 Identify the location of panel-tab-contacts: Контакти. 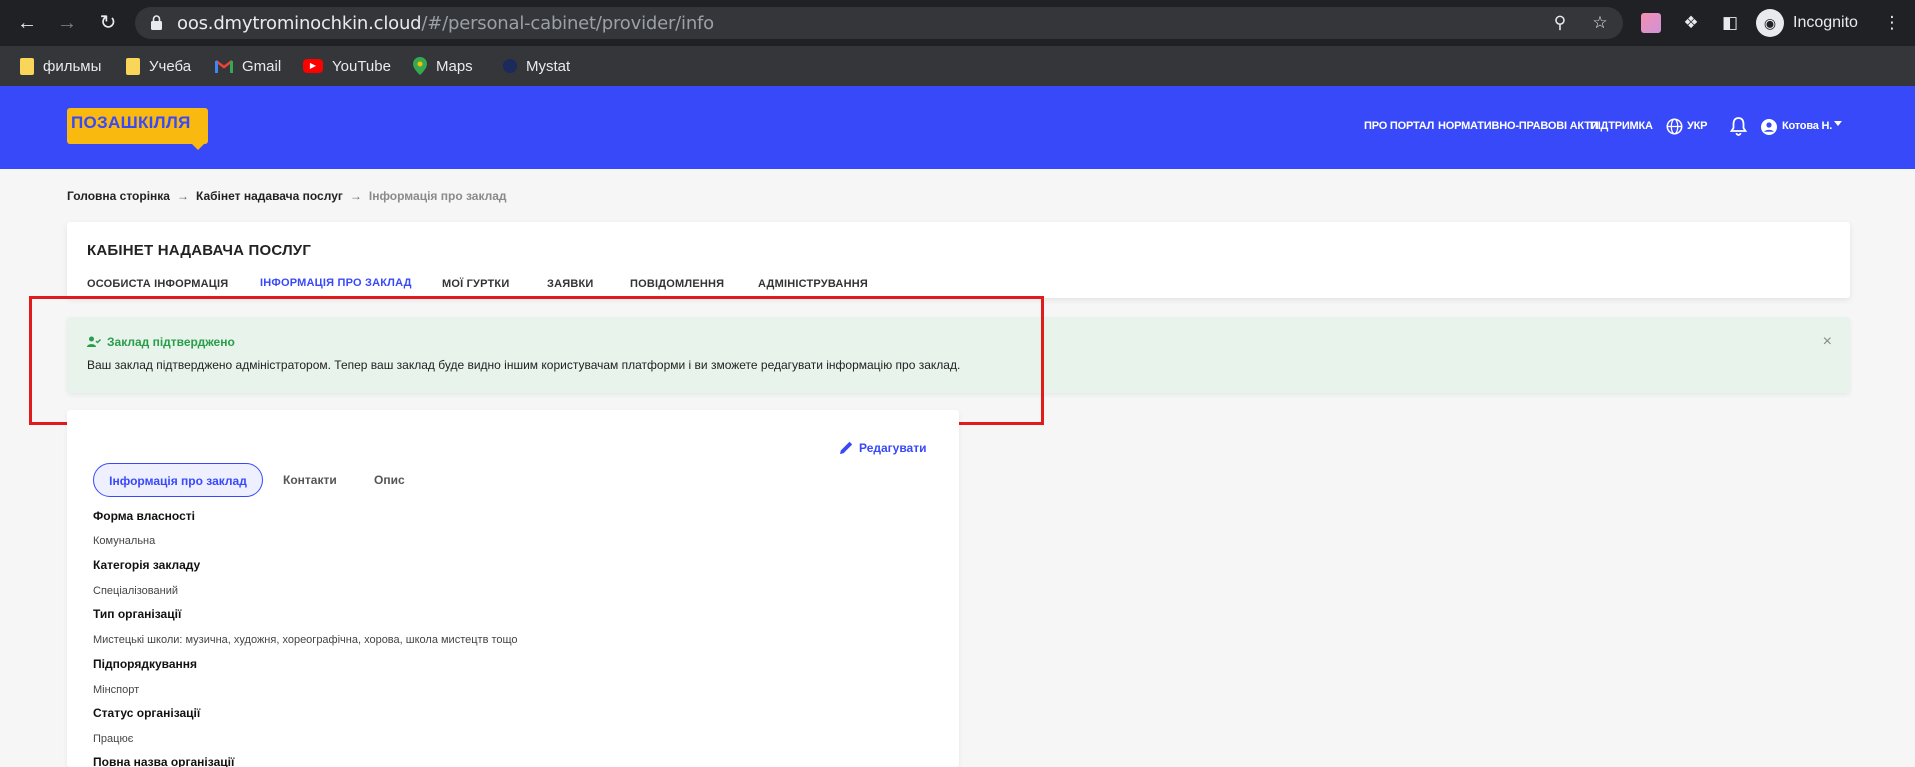
(310, 480).